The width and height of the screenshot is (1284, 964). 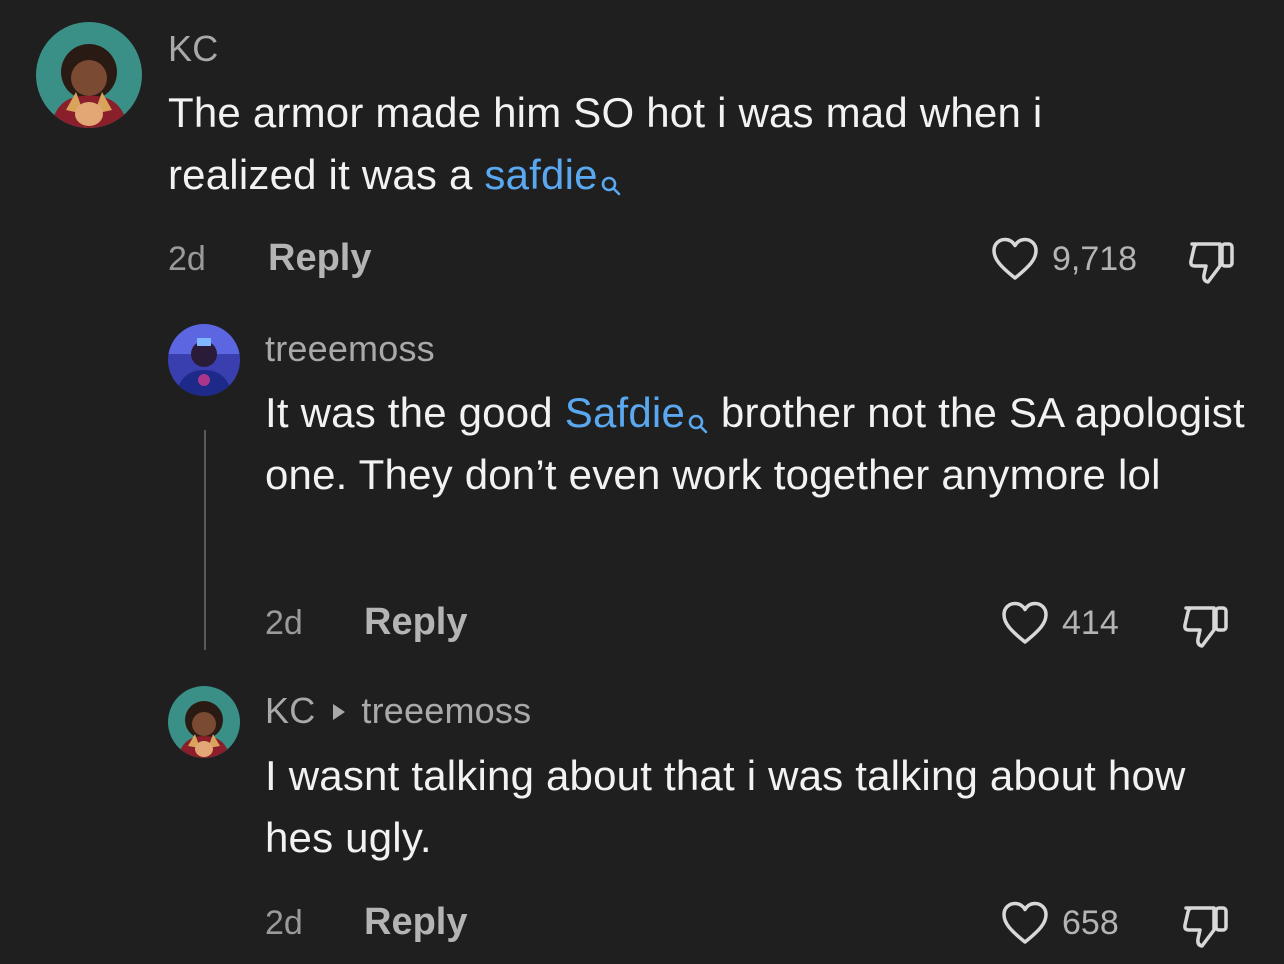 What do you see at coordinates (290, 710) in the screenshot?
I see `username-kc: KC` at bounding box center [290, 710].